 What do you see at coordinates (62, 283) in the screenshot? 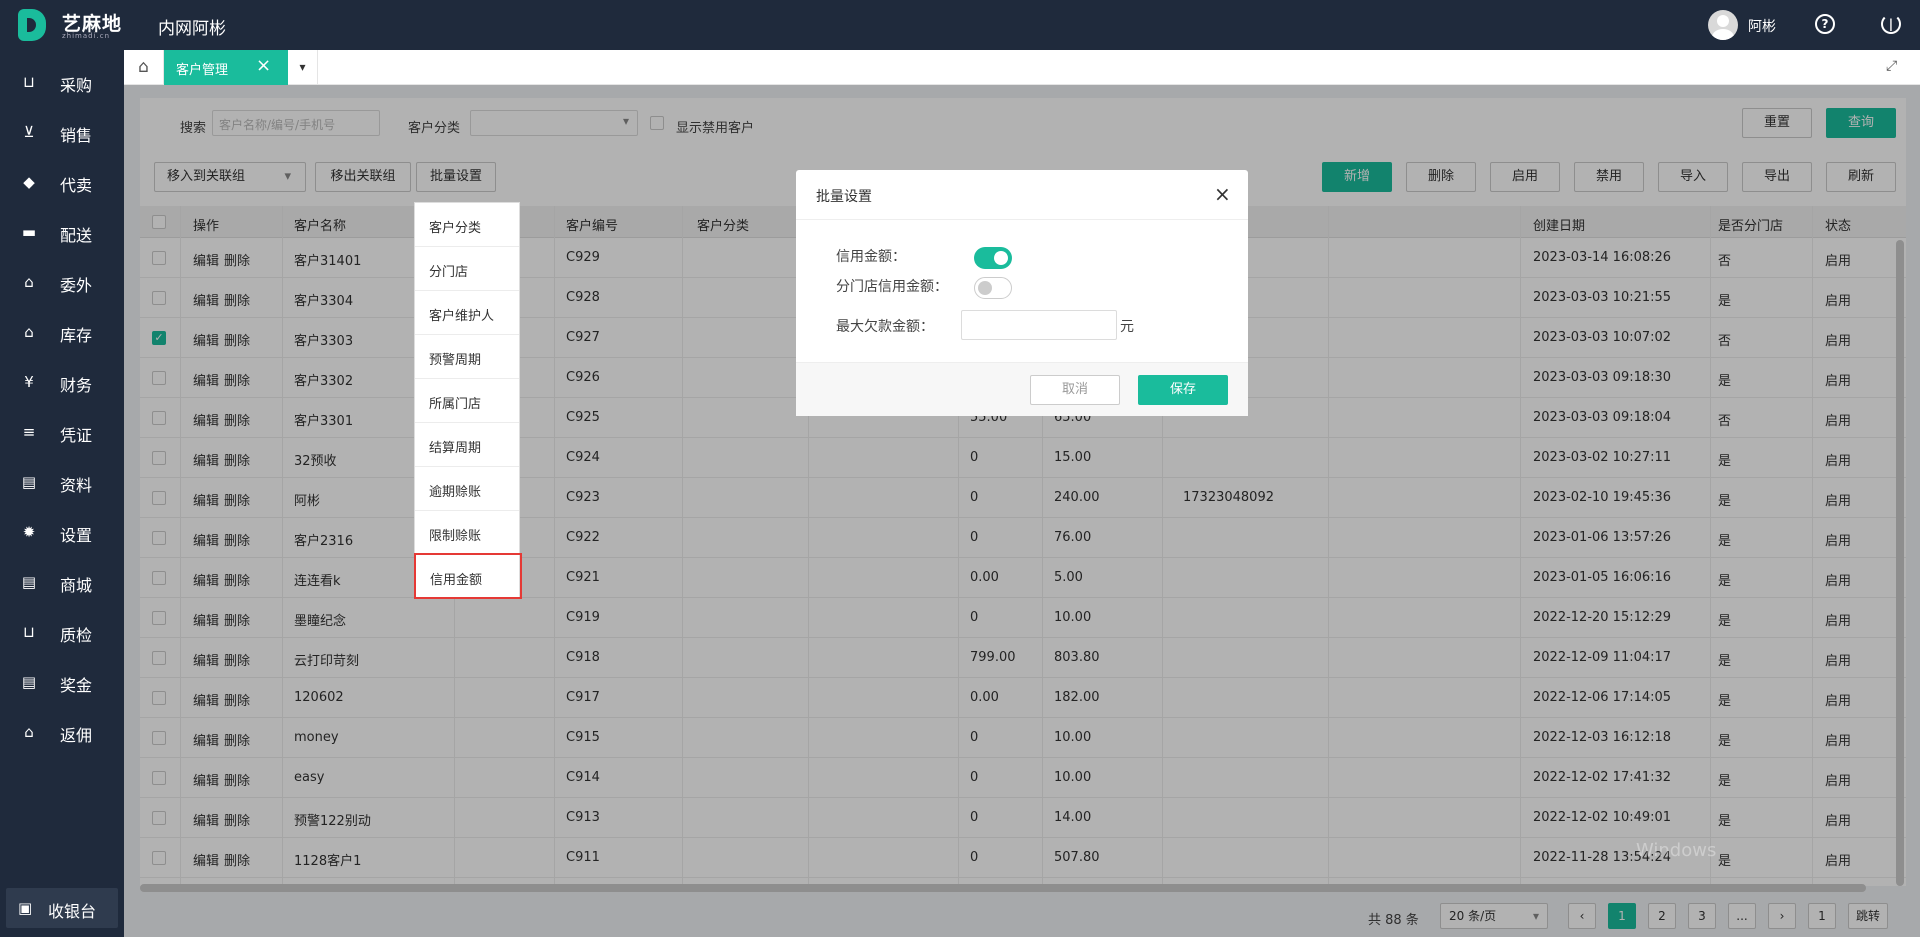
I see `sidebar-item-outsource: ⌂ 委外` at bounding box center [62, 283].